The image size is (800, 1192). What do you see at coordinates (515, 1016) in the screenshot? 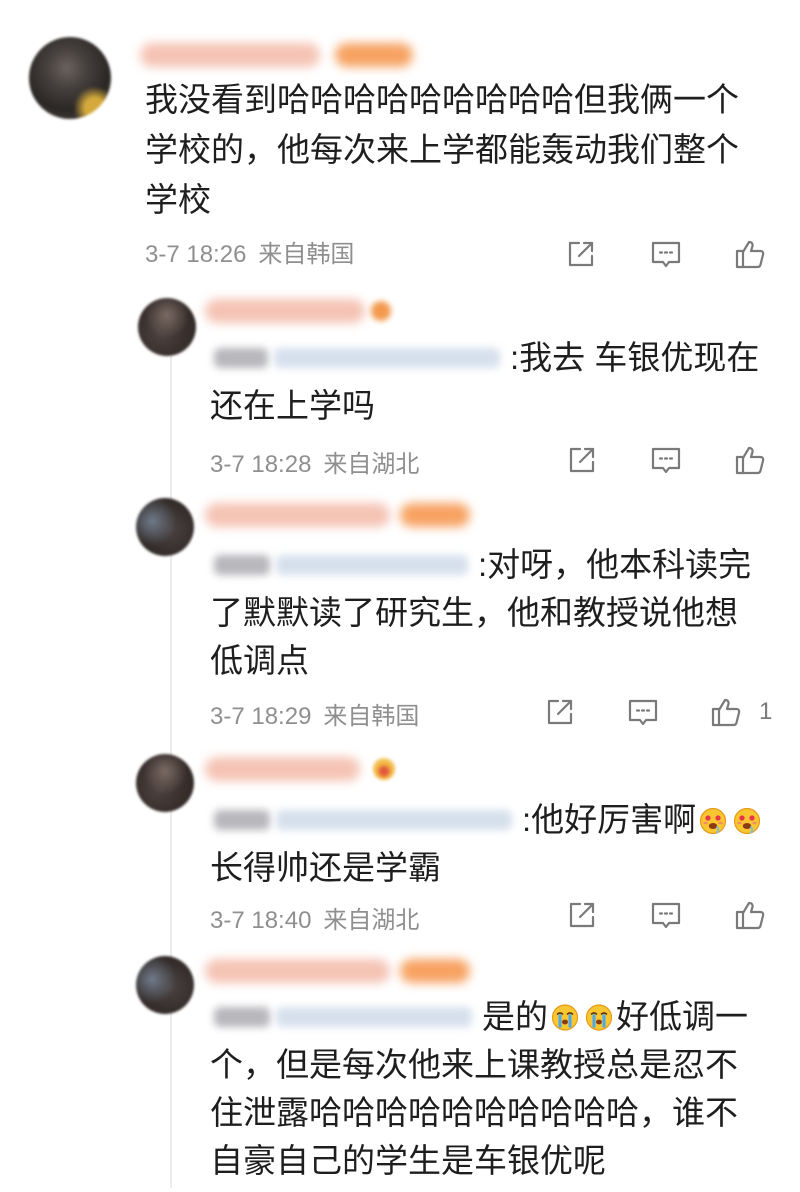
I see `reply-text-segment: 是的` at bounding box center [515, 1016].